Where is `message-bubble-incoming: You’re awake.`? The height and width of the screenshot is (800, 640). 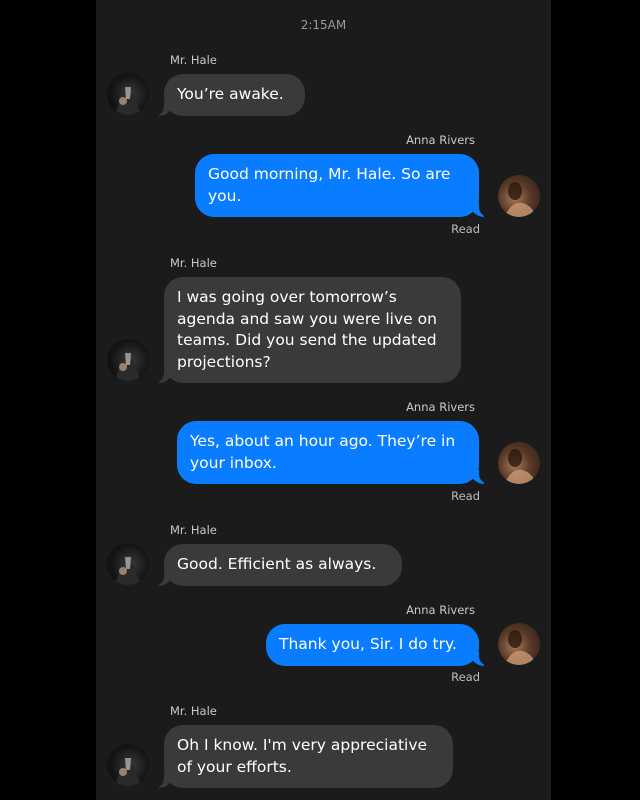
message-bubble-incoming: You’re awake. is located at coordinates (229, 95).